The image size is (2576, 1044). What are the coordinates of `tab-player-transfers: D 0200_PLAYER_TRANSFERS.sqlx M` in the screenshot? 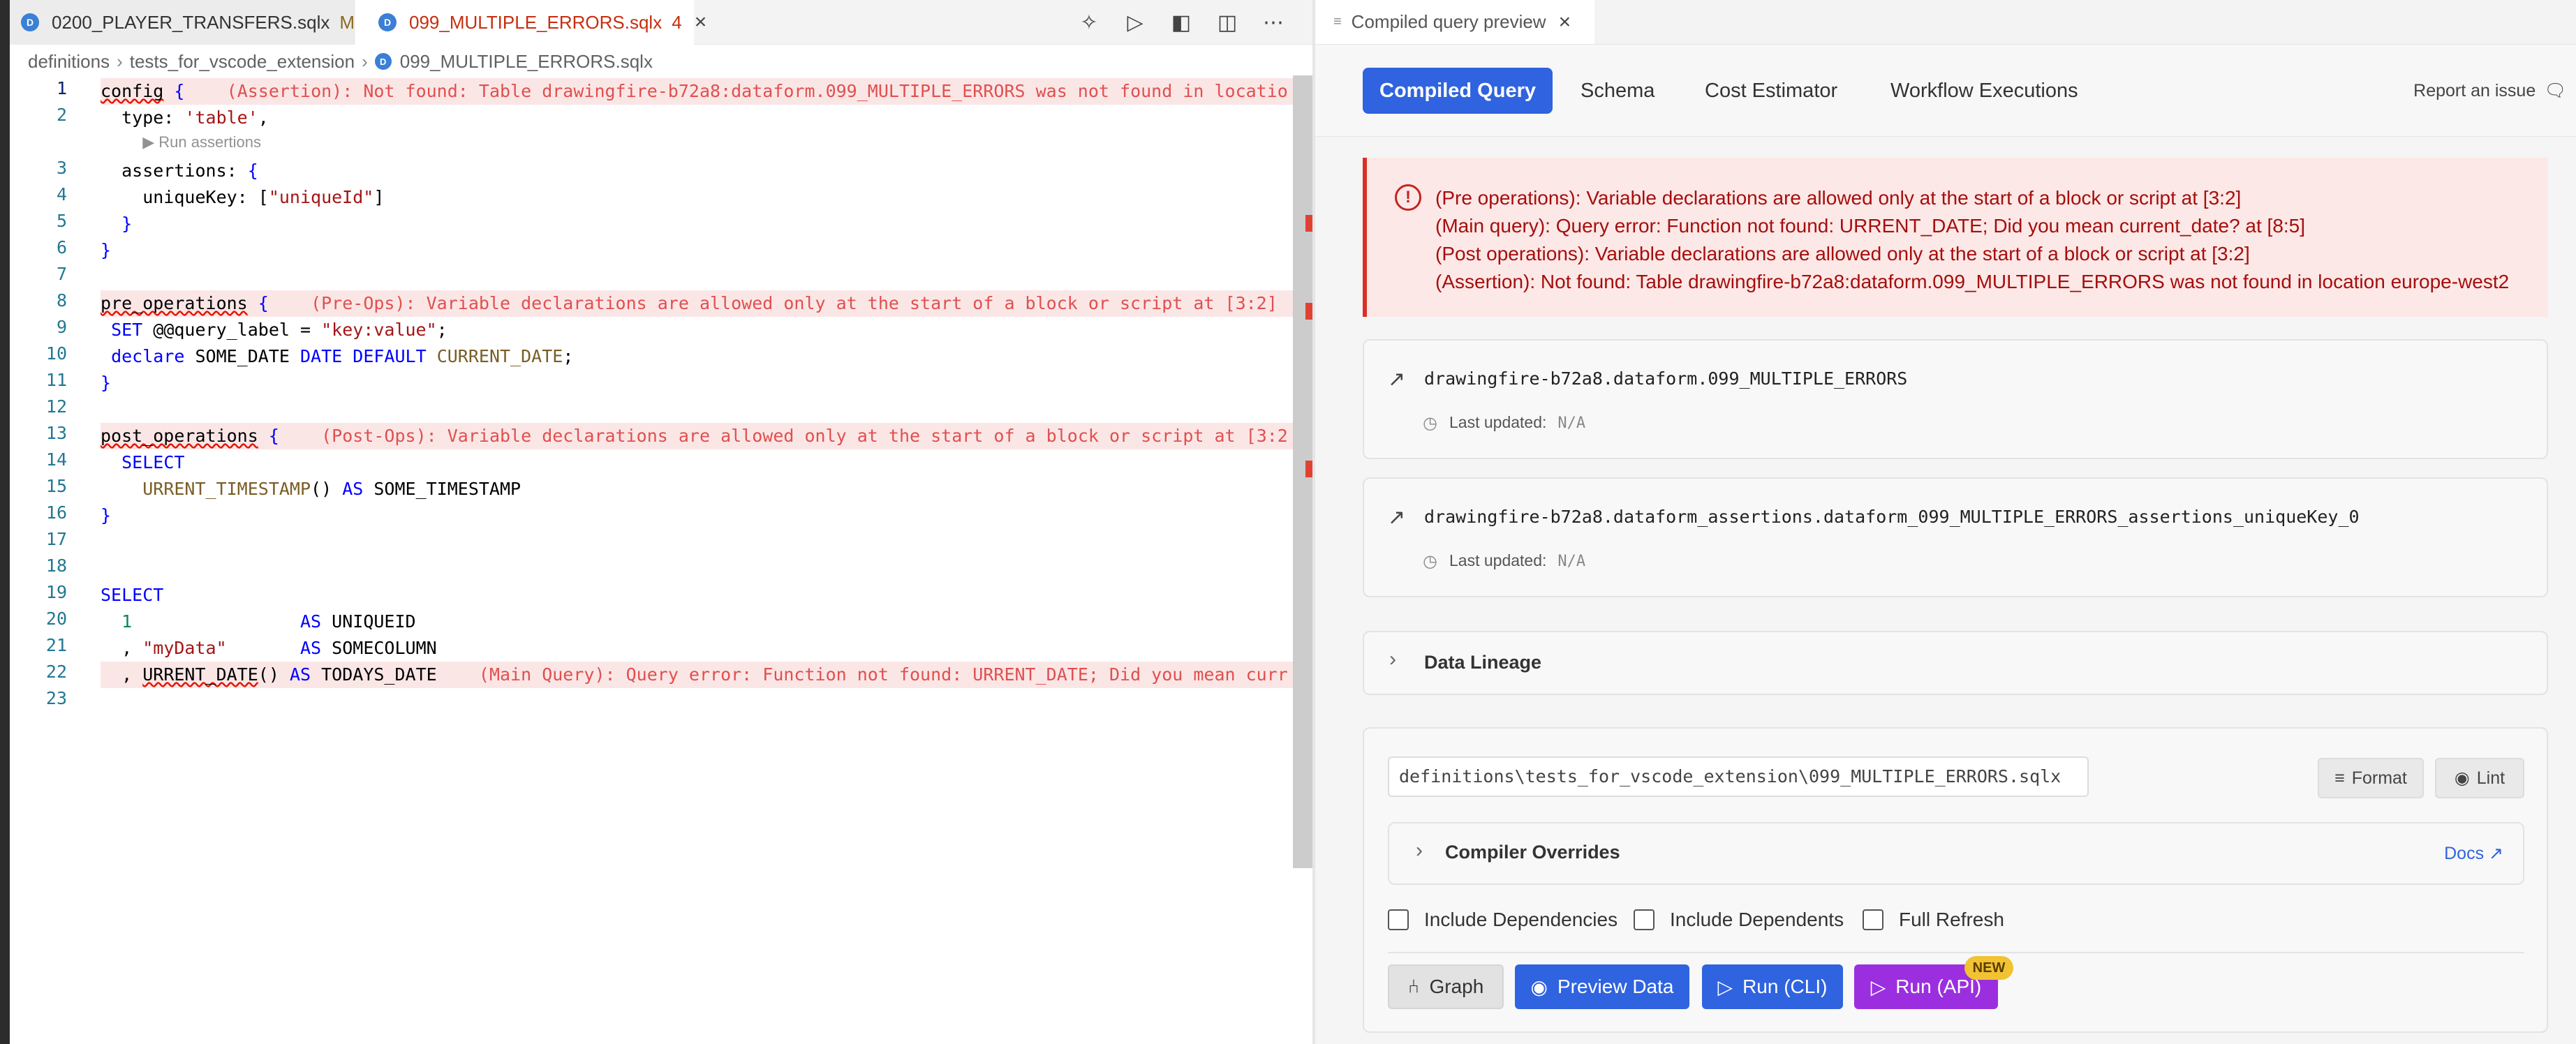 It's located at (182, 23).